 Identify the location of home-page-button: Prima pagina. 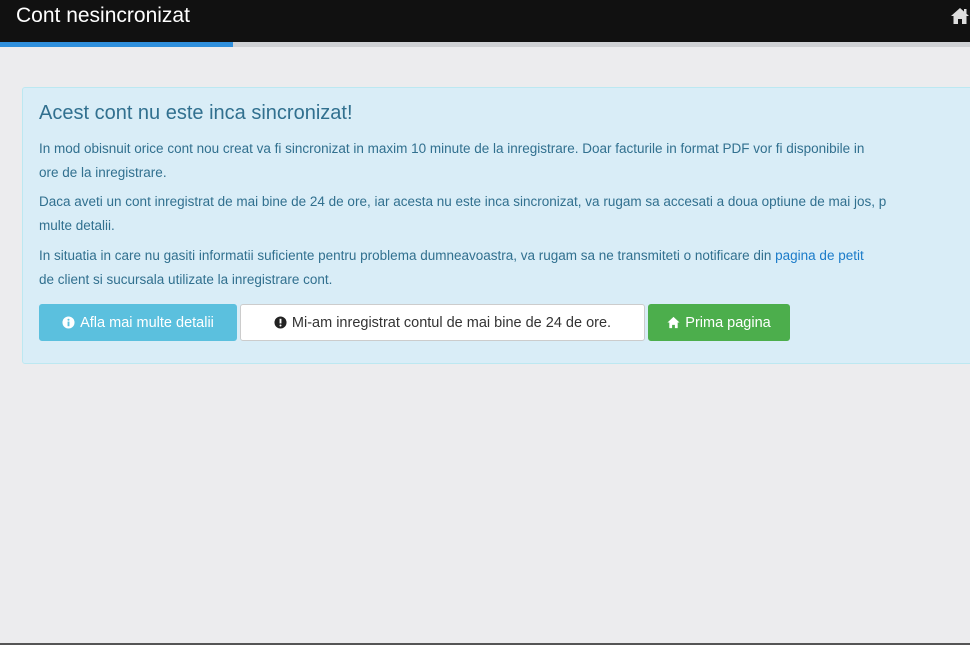
(719, 322).